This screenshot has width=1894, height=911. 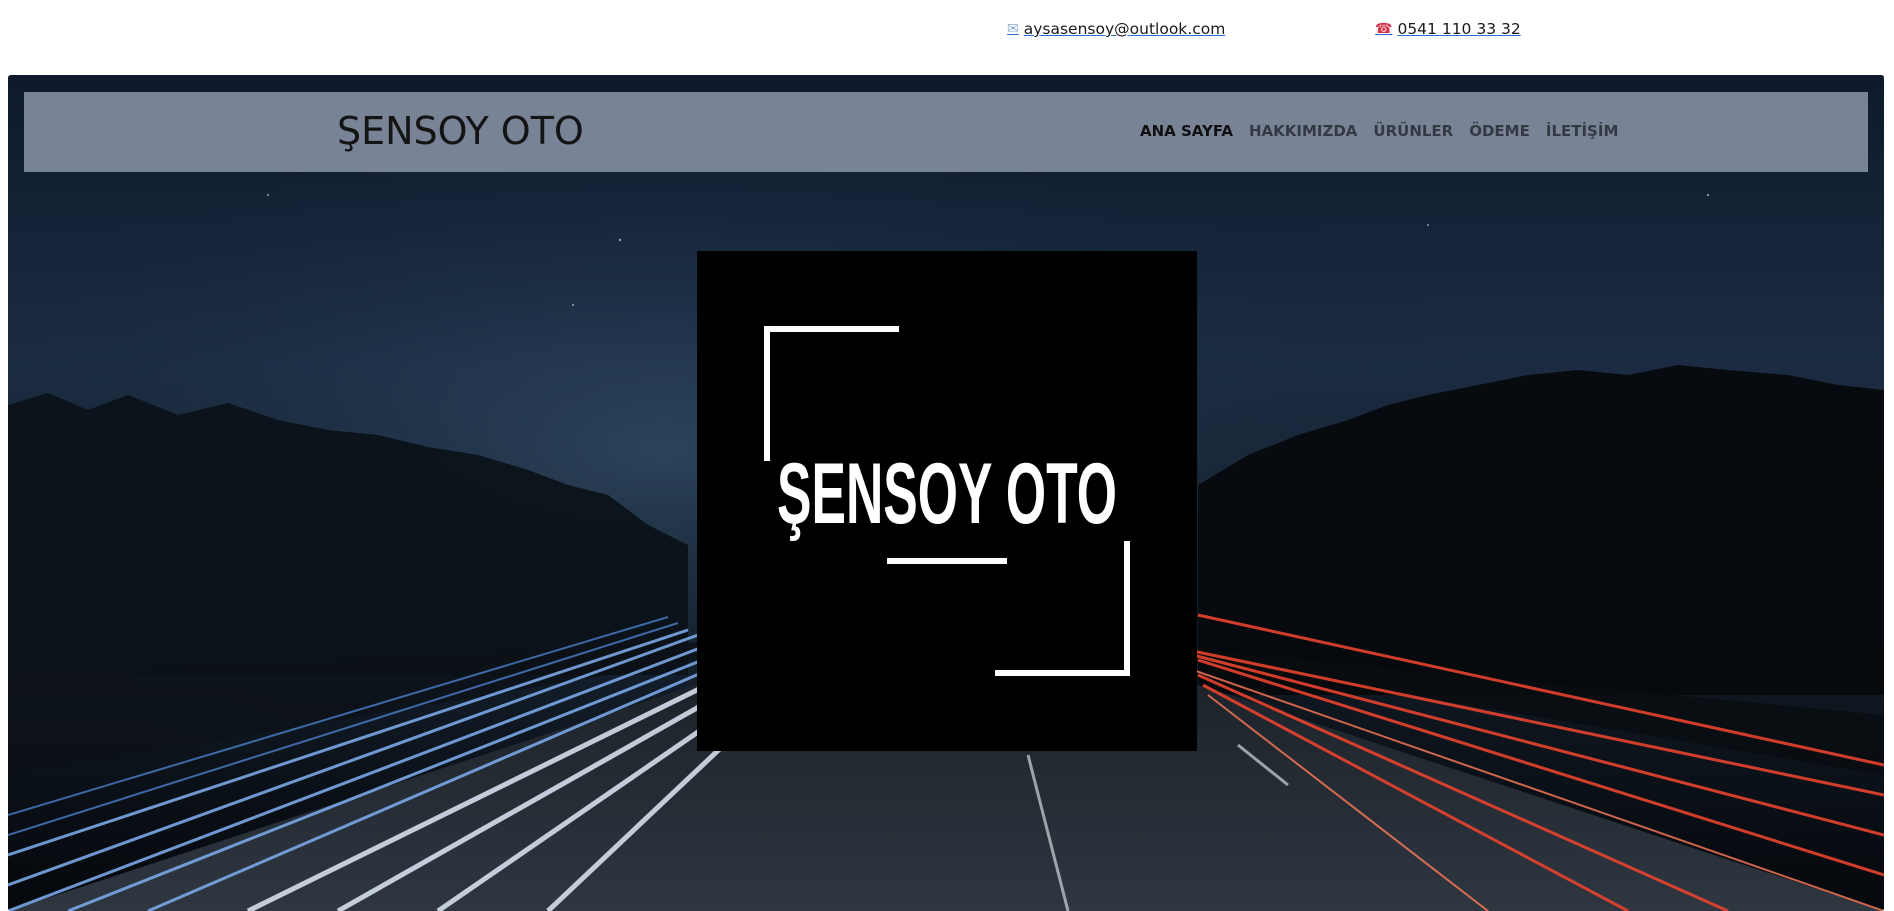 What do you see at coordinates (1303, 131) in the screenshot?
I see `nav-item-hakkimizda: HAKKIMIZDA` at bounding box center [1303, 131].